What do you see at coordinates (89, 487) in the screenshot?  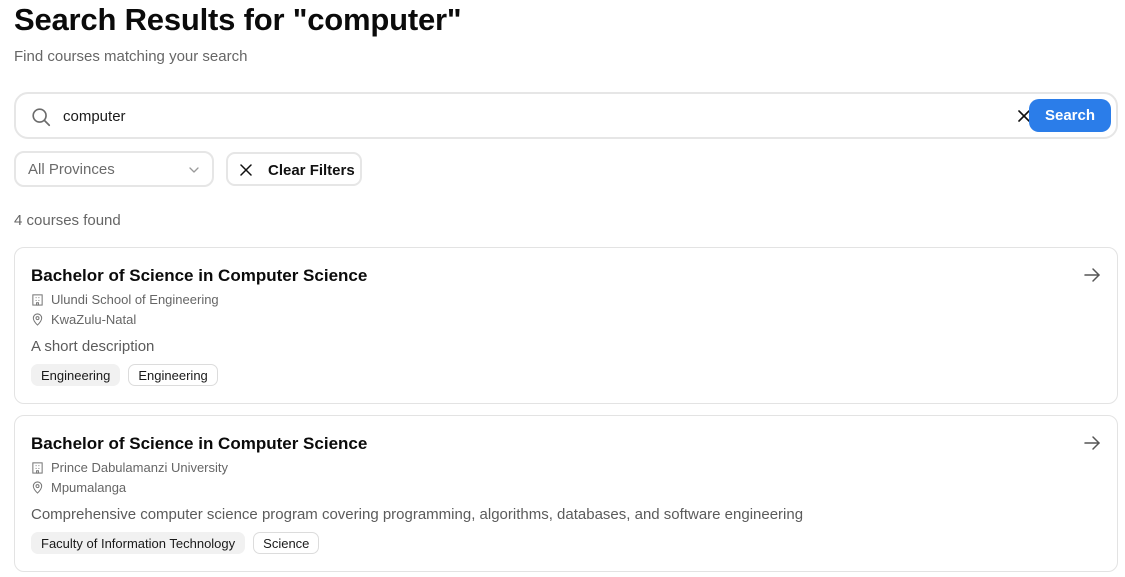 I see `course-province: Mpumalanga` at bounding box center [89, 487].